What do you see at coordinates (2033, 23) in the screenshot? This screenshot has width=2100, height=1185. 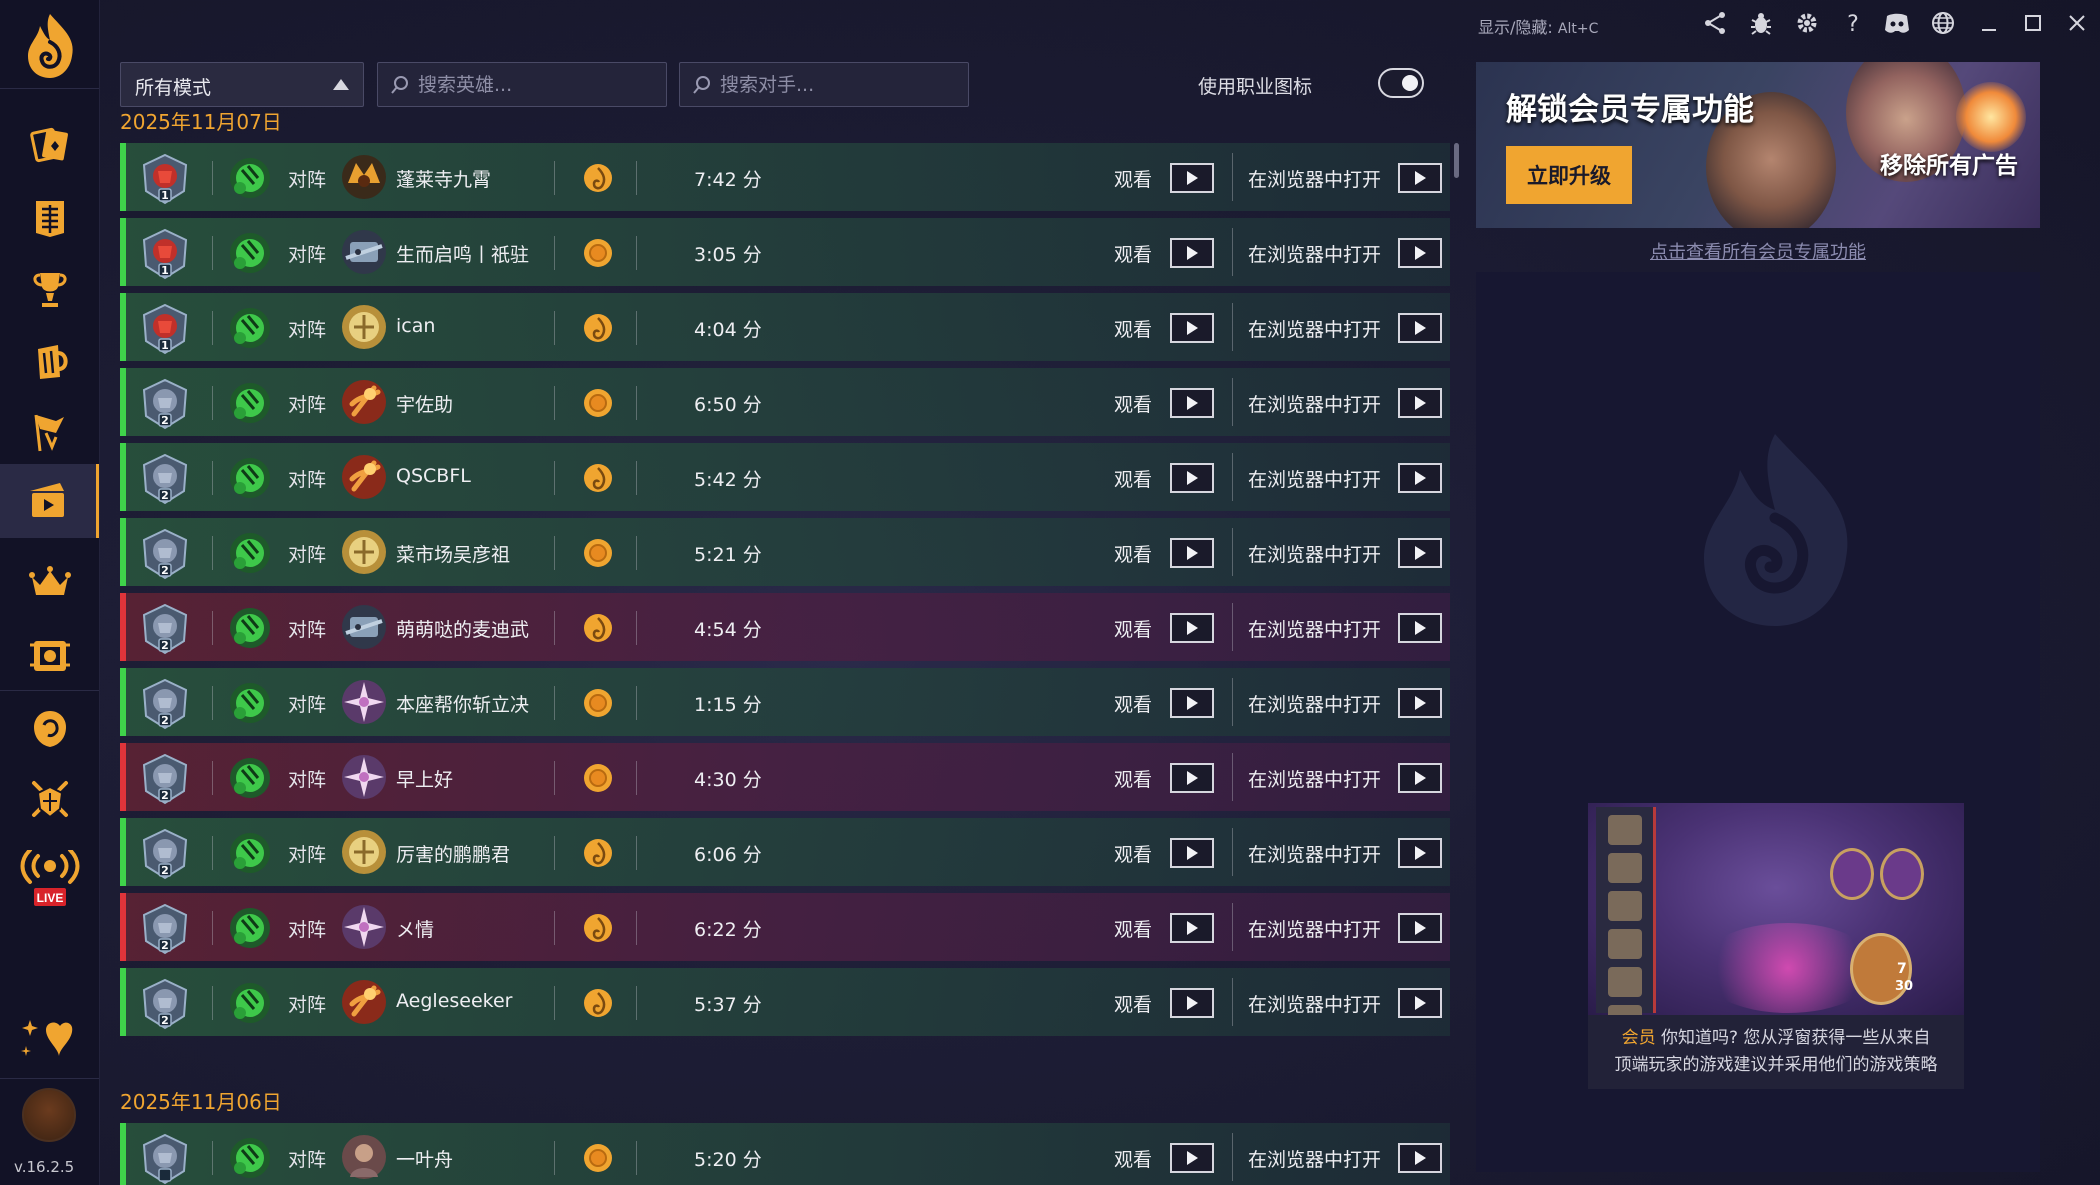 I see `maximize-icon` at bounding box center [2033, 23].